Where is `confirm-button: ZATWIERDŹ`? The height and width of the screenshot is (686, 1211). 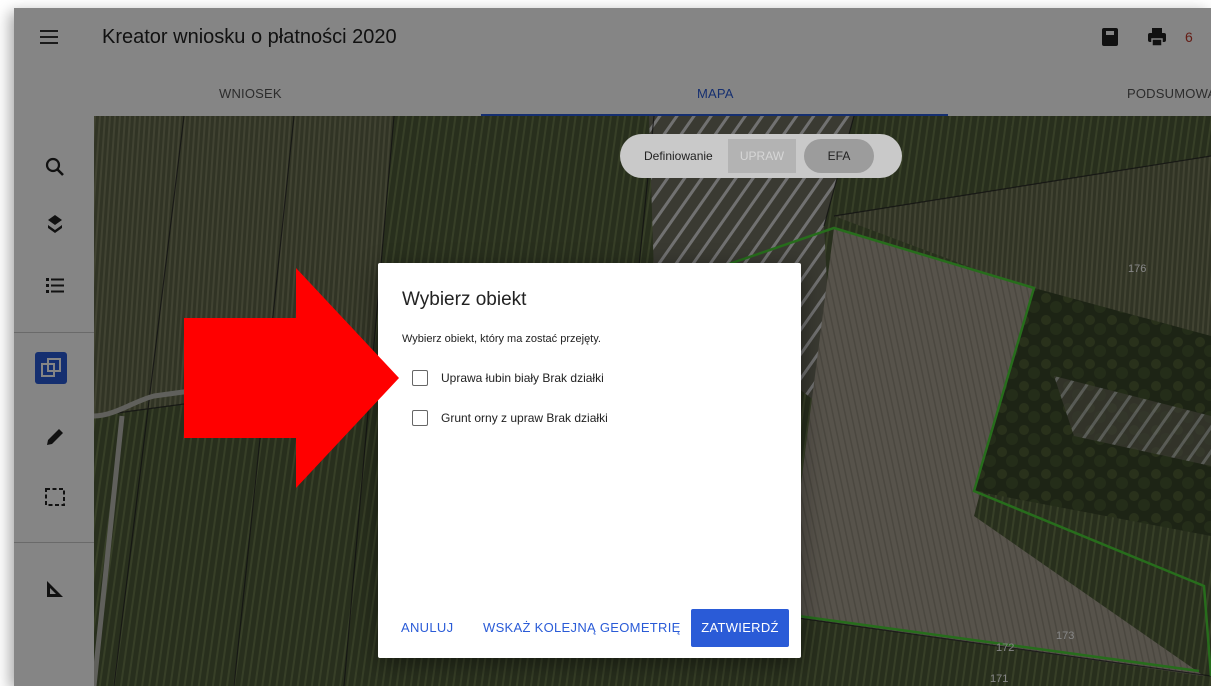 confirm-button: ZATWIERDŹ is located at coordinates (740, 628).